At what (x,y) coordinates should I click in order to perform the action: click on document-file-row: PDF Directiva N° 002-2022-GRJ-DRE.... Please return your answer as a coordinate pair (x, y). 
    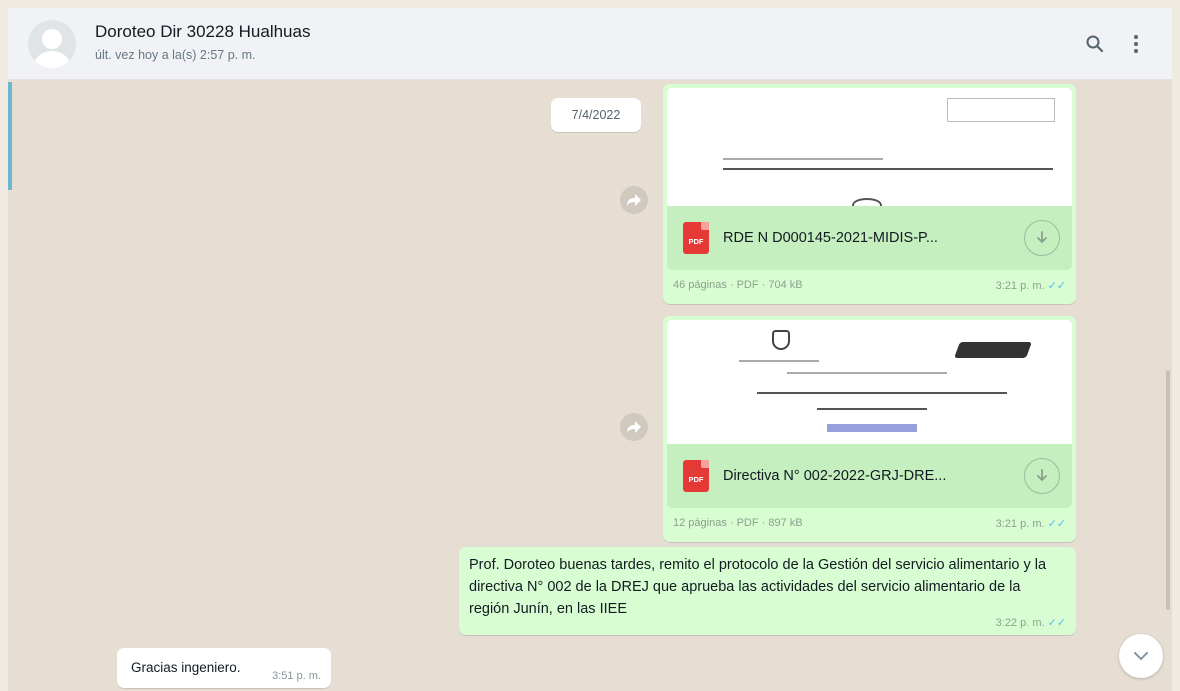
    Looking at the image, I should click on (869, 476).